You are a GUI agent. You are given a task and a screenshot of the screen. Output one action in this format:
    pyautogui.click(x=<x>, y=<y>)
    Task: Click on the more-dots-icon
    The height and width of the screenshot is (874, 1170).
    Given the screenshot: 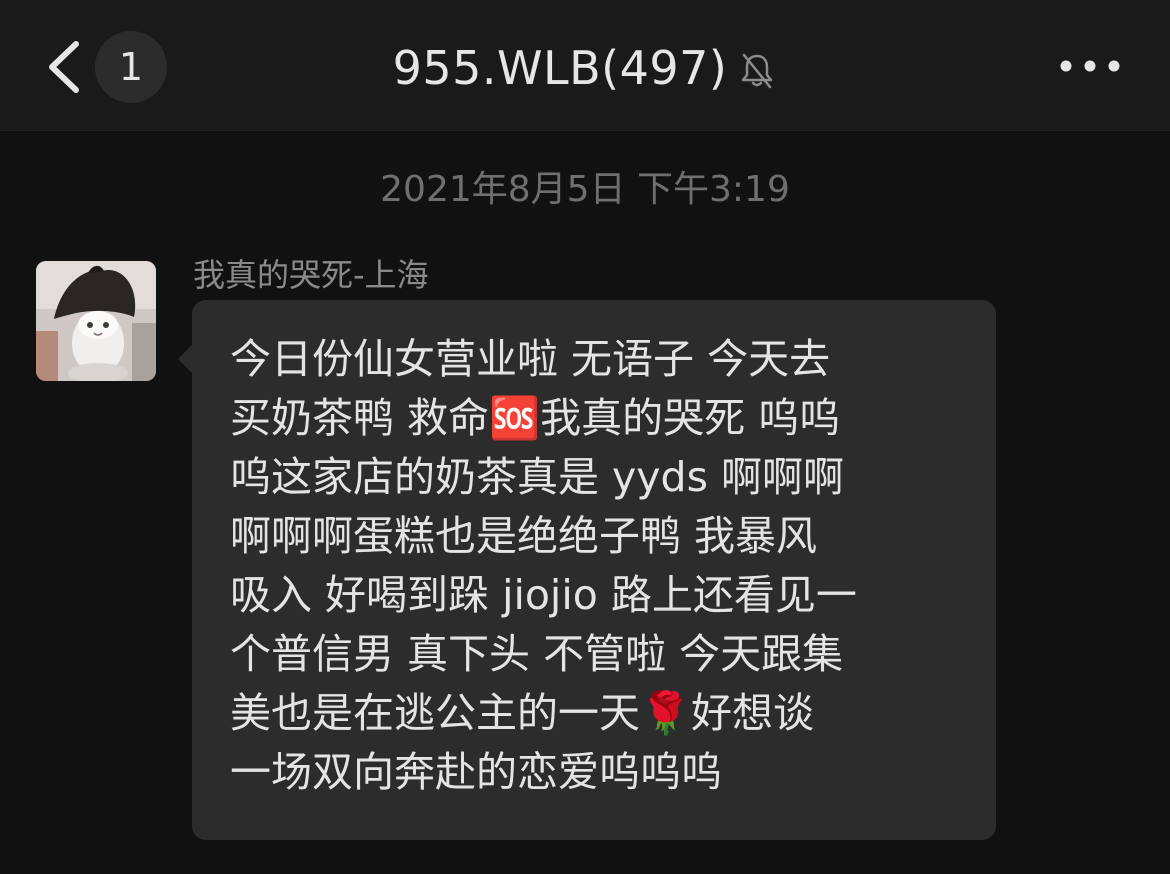 What is the action you would take?
    pyautogui.click(x=1090, y=66)
    